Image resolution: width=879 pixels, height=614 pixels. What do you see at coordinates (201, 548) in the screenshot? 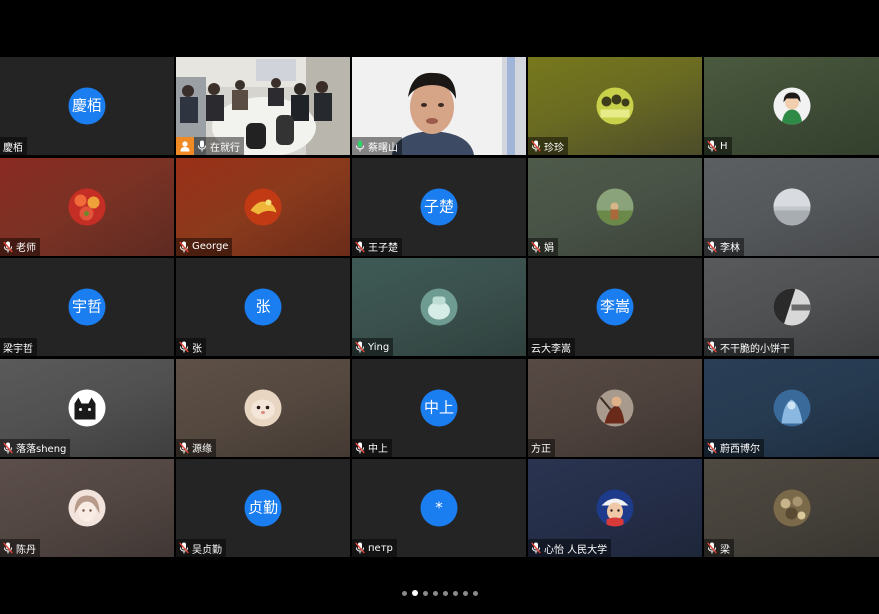
I see `participant-name-tag: 吴贞勤` at bounding box center [201, 548].